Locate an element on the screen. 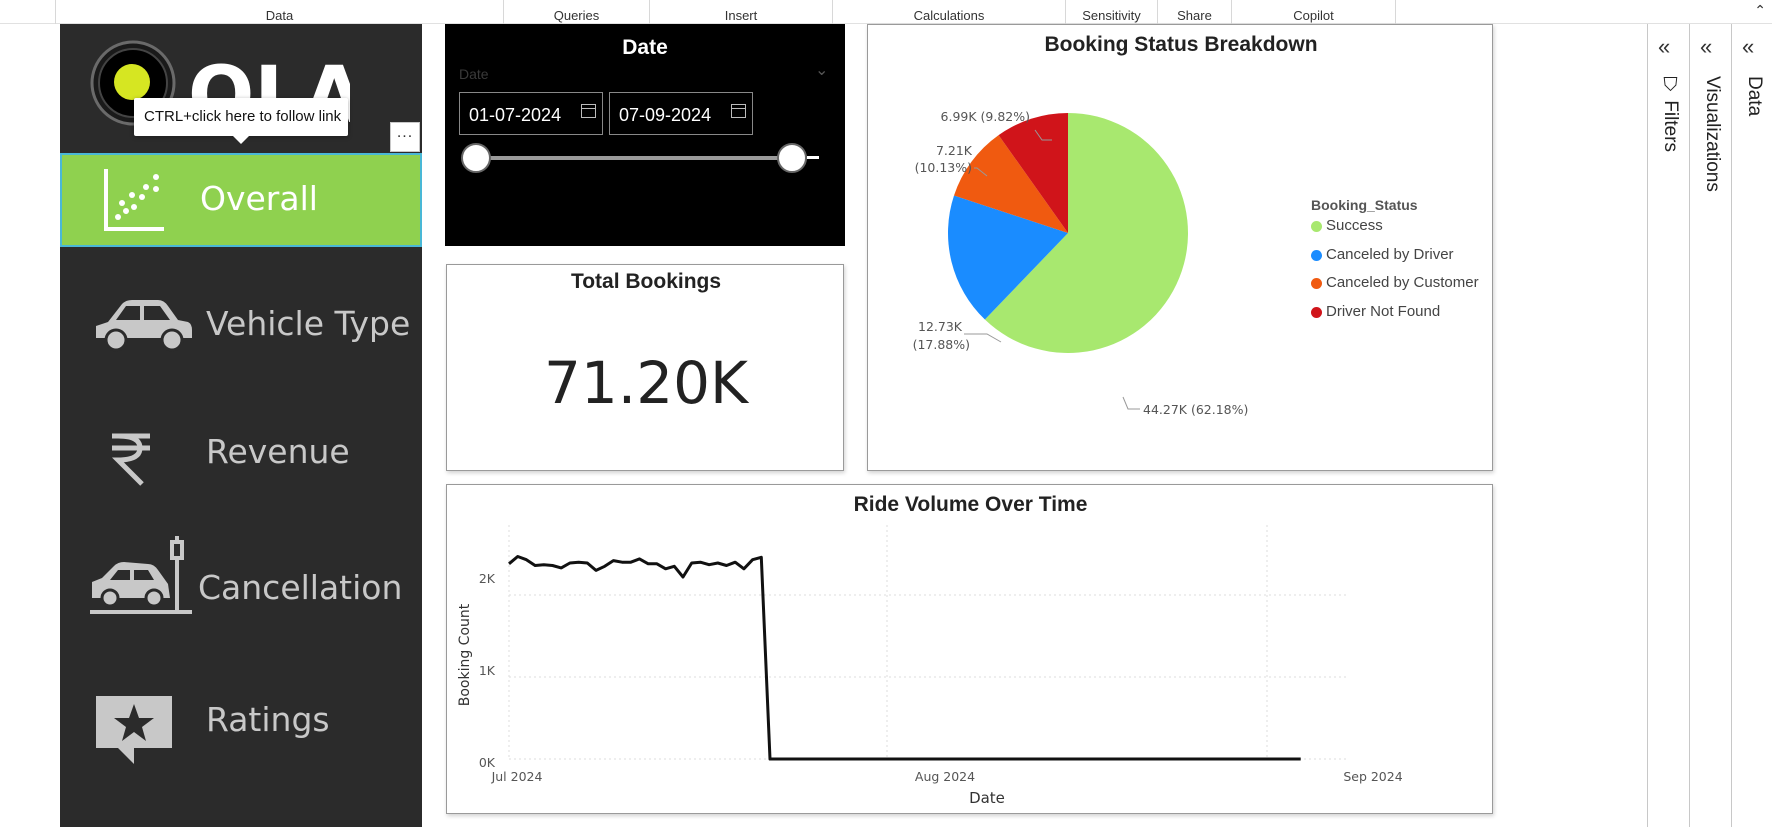 Image resolution: width=1772 pixels, height=827 pixels. ribbon-group-calculations: Calculations is located at coordinates (949, 12).